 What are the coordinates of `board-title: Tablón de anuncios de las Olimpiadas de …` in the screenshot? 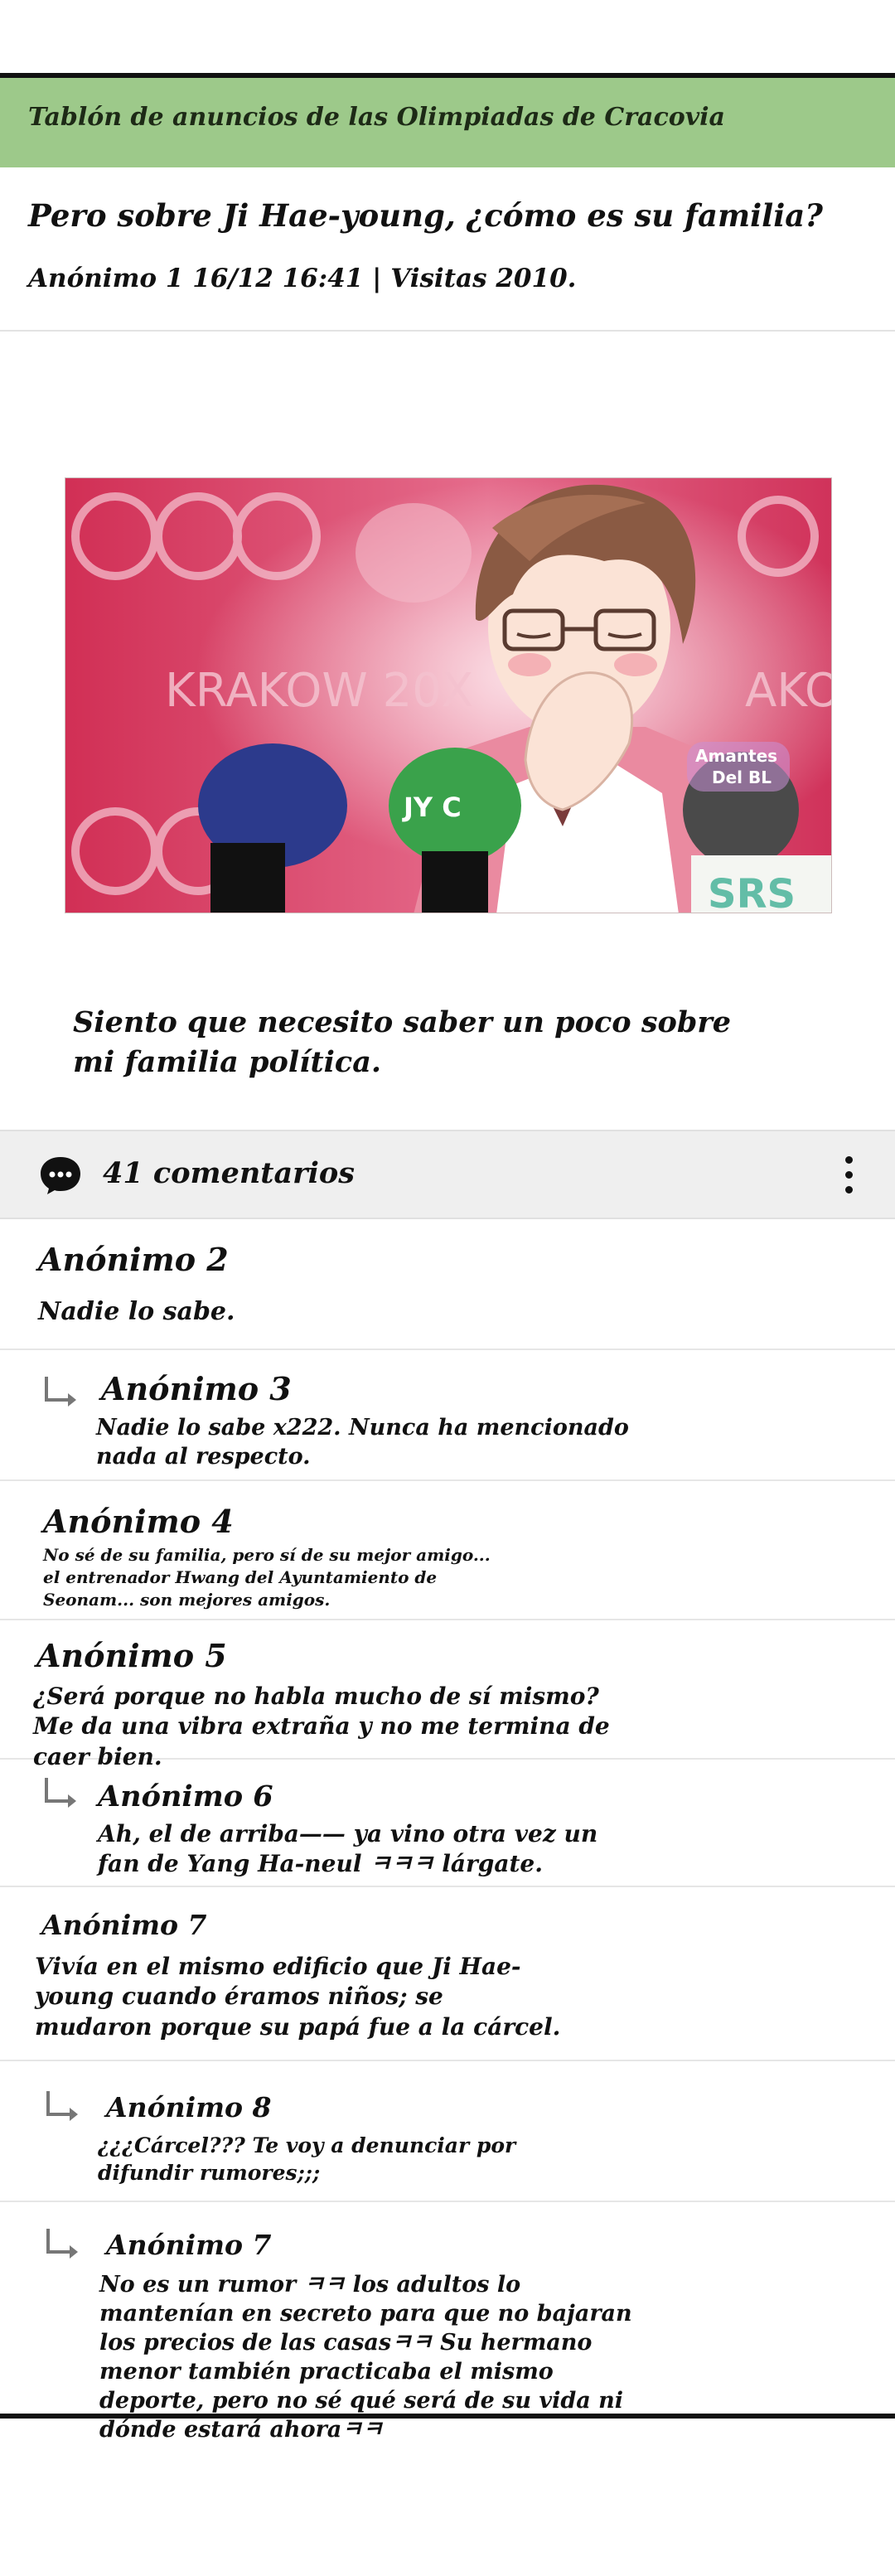 It's located at (376, 117).